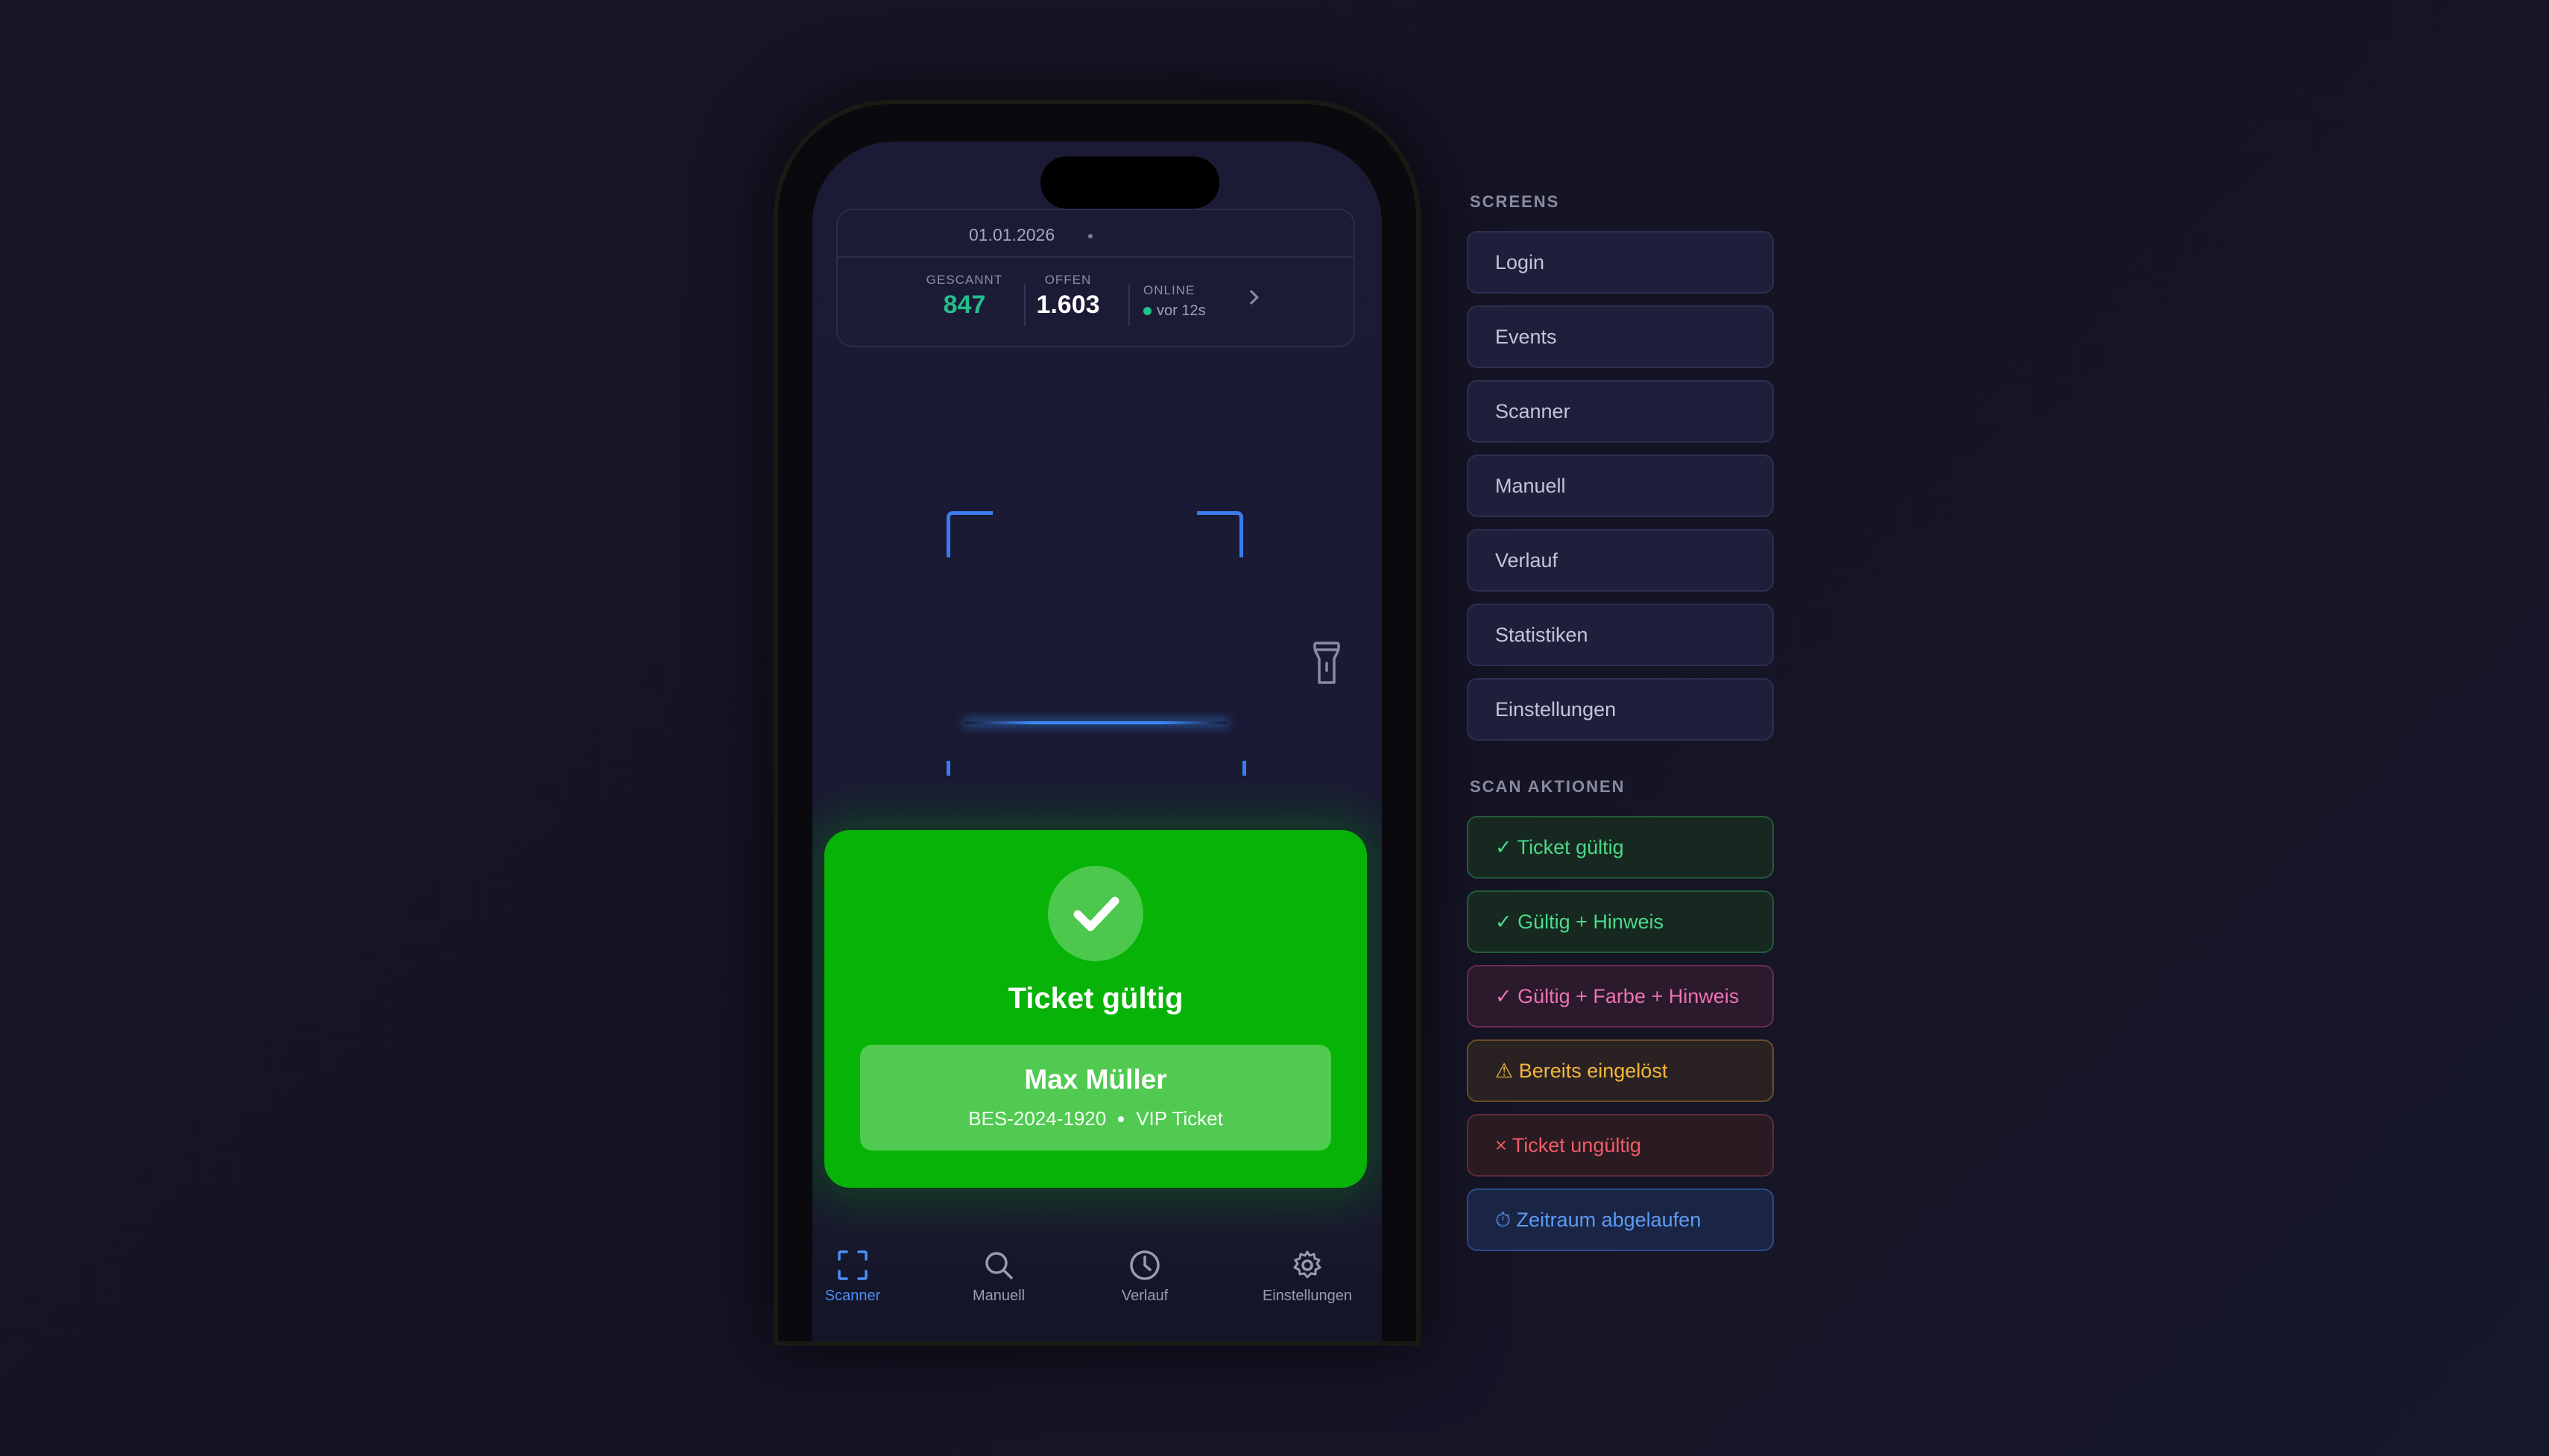 This screenshot has width=2549, height=1456. Describe the element at coordinates (1090, 236) in the screenshot. I see `date-separator-dot` at that location.